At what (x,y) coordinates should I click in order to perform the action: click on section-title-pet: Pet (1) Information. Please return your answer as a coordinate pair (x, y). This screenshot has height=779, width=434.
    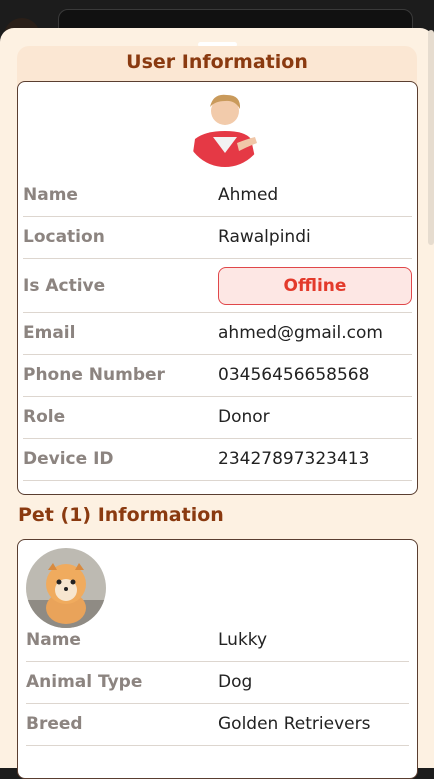
    Looking at the image, I should click on (121, 515).